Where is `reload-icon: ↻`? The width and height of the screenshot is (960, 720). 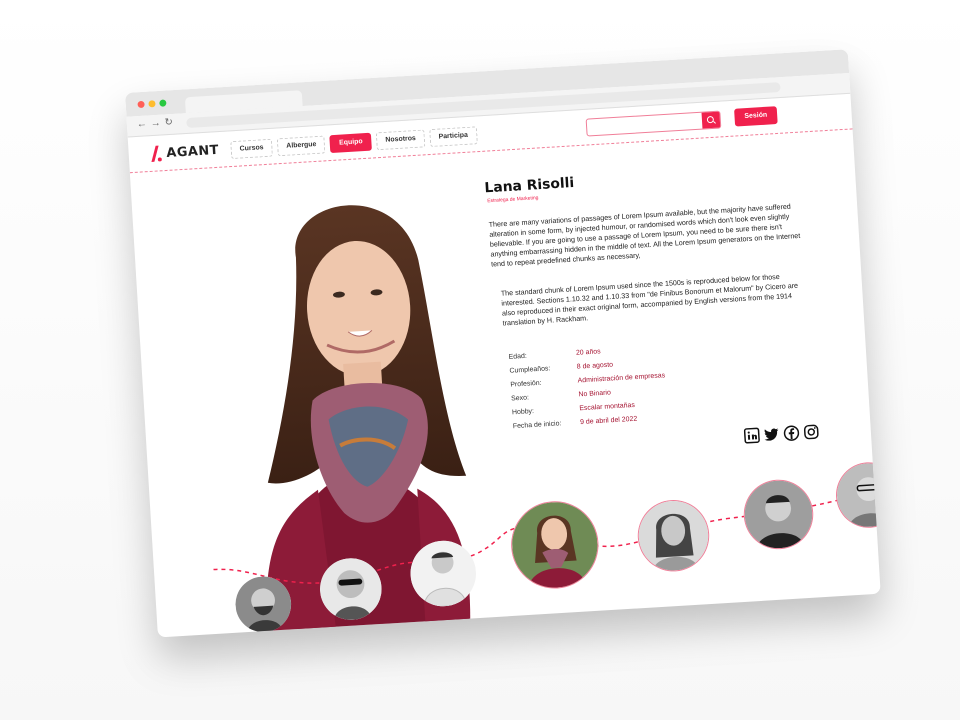 reload-icon: ↻ is located at coordinates (168, 122).